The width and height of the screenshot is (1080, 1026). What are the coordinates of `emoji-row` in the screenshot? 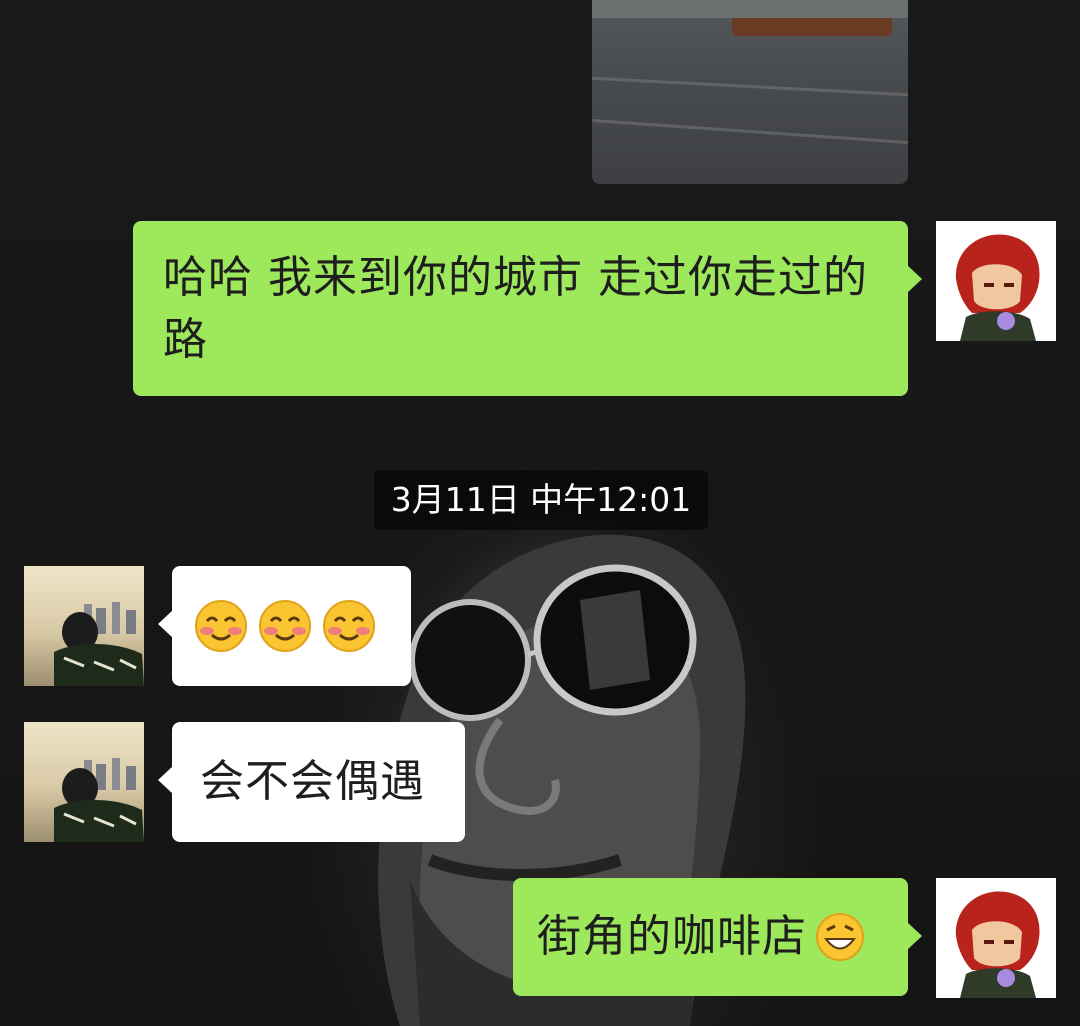 It's located at (291, 626).